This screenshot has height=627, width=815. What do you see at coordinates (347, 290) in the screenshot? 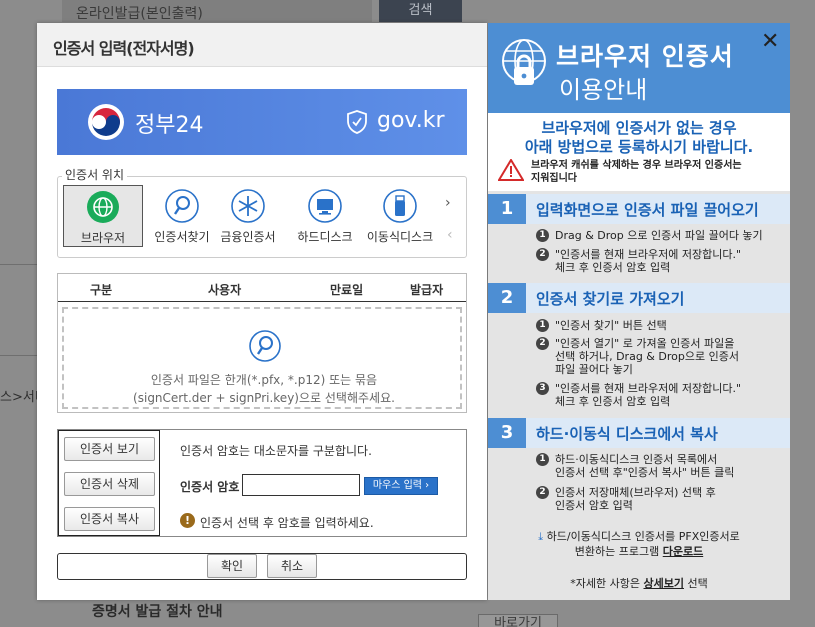
I see `column-expiry: 만료일` at bounding box center [347, 290].